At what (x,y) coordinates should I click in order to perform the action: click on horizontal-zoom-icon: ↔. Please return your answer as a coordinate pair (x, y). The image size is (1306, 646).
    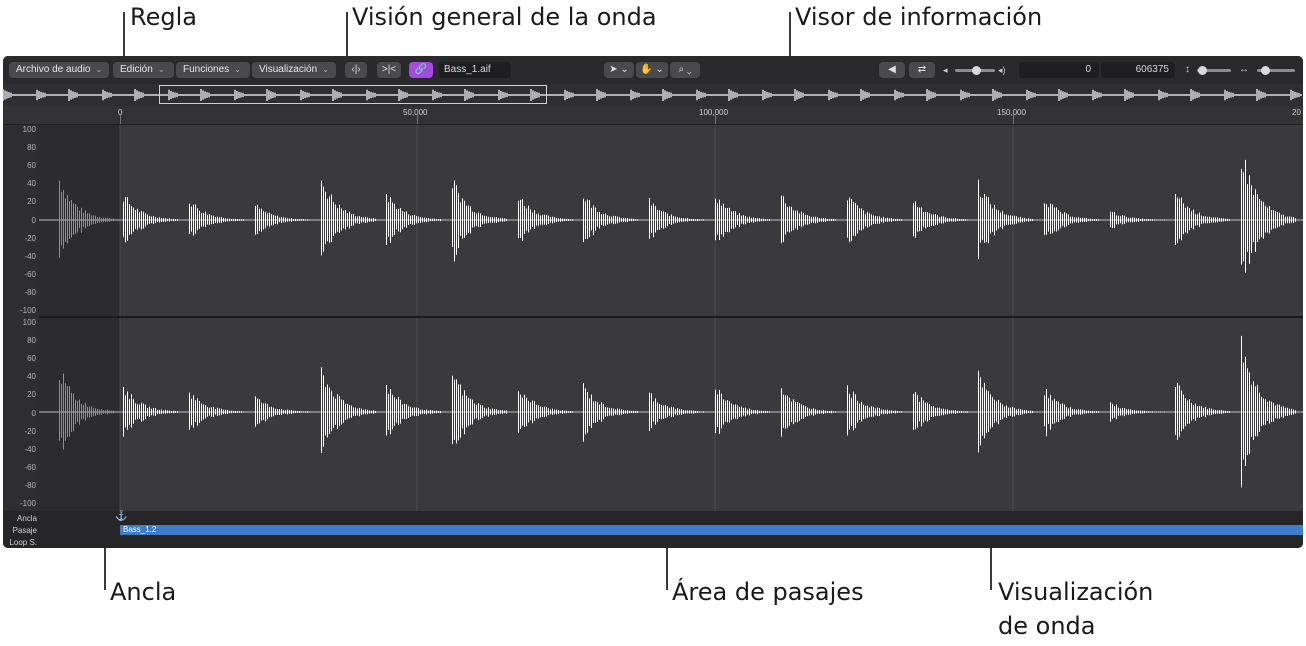
    Looking at the image, I should click on (1244, 69).